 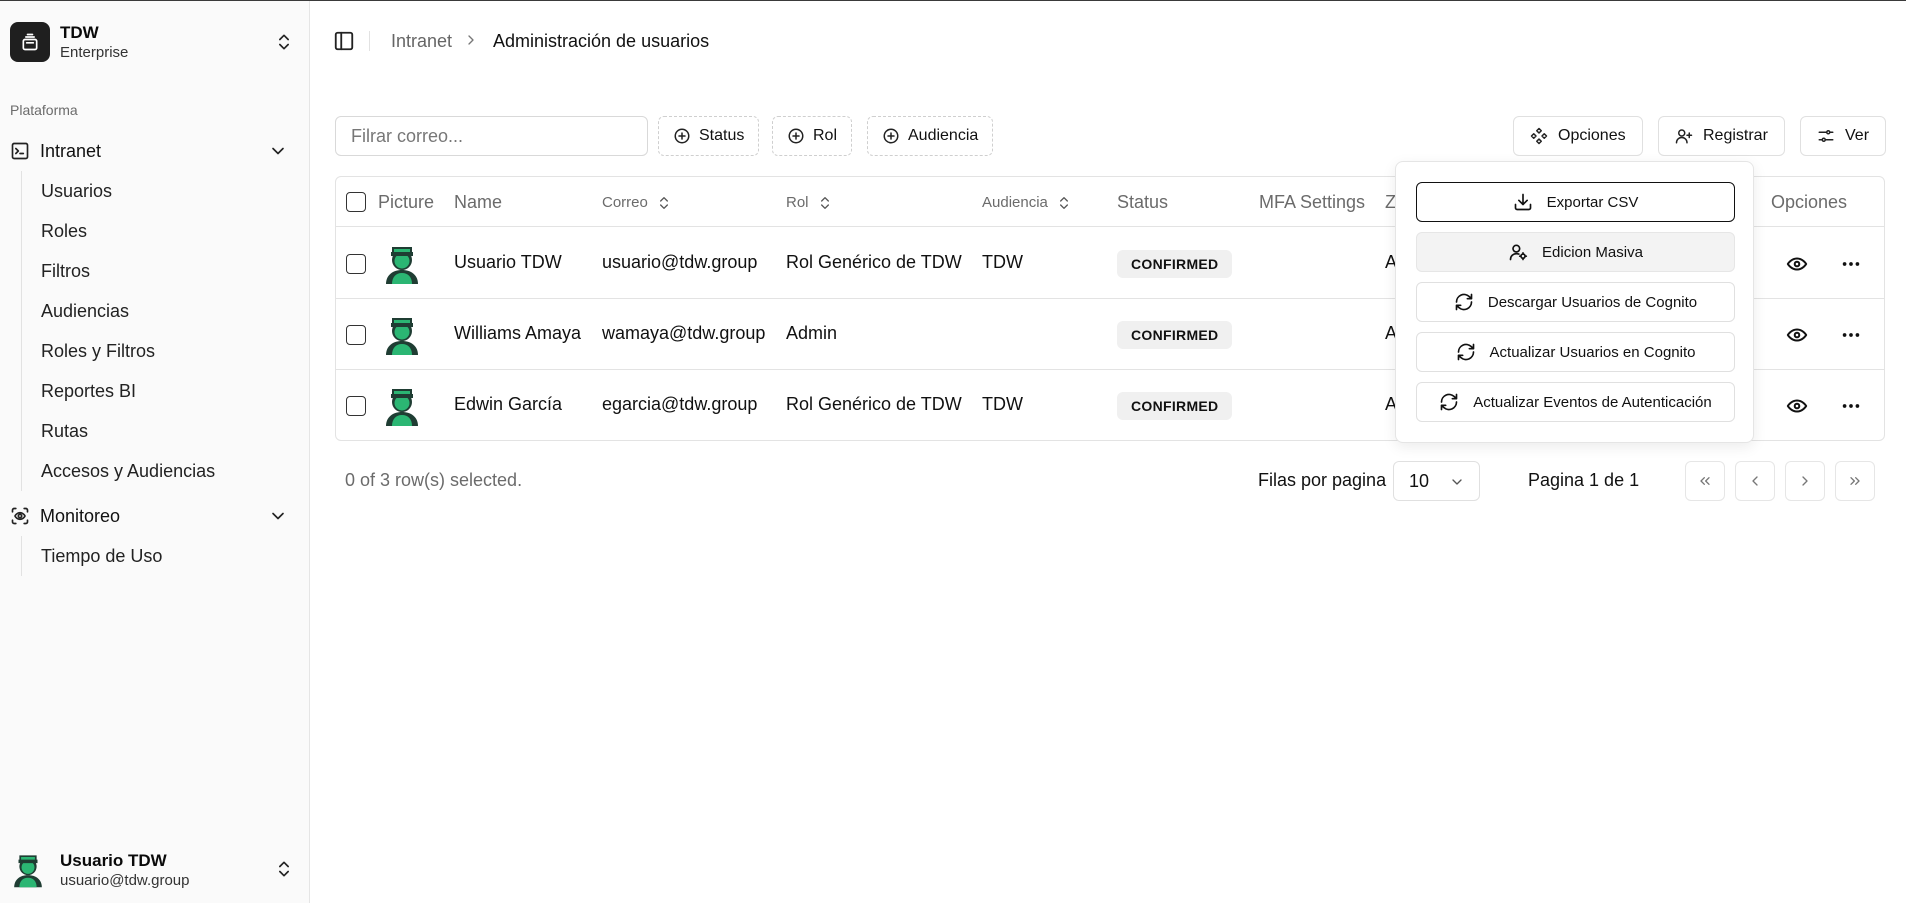 I want to click on sidebar-item-roles: Roles, so click(x=156, y=231).